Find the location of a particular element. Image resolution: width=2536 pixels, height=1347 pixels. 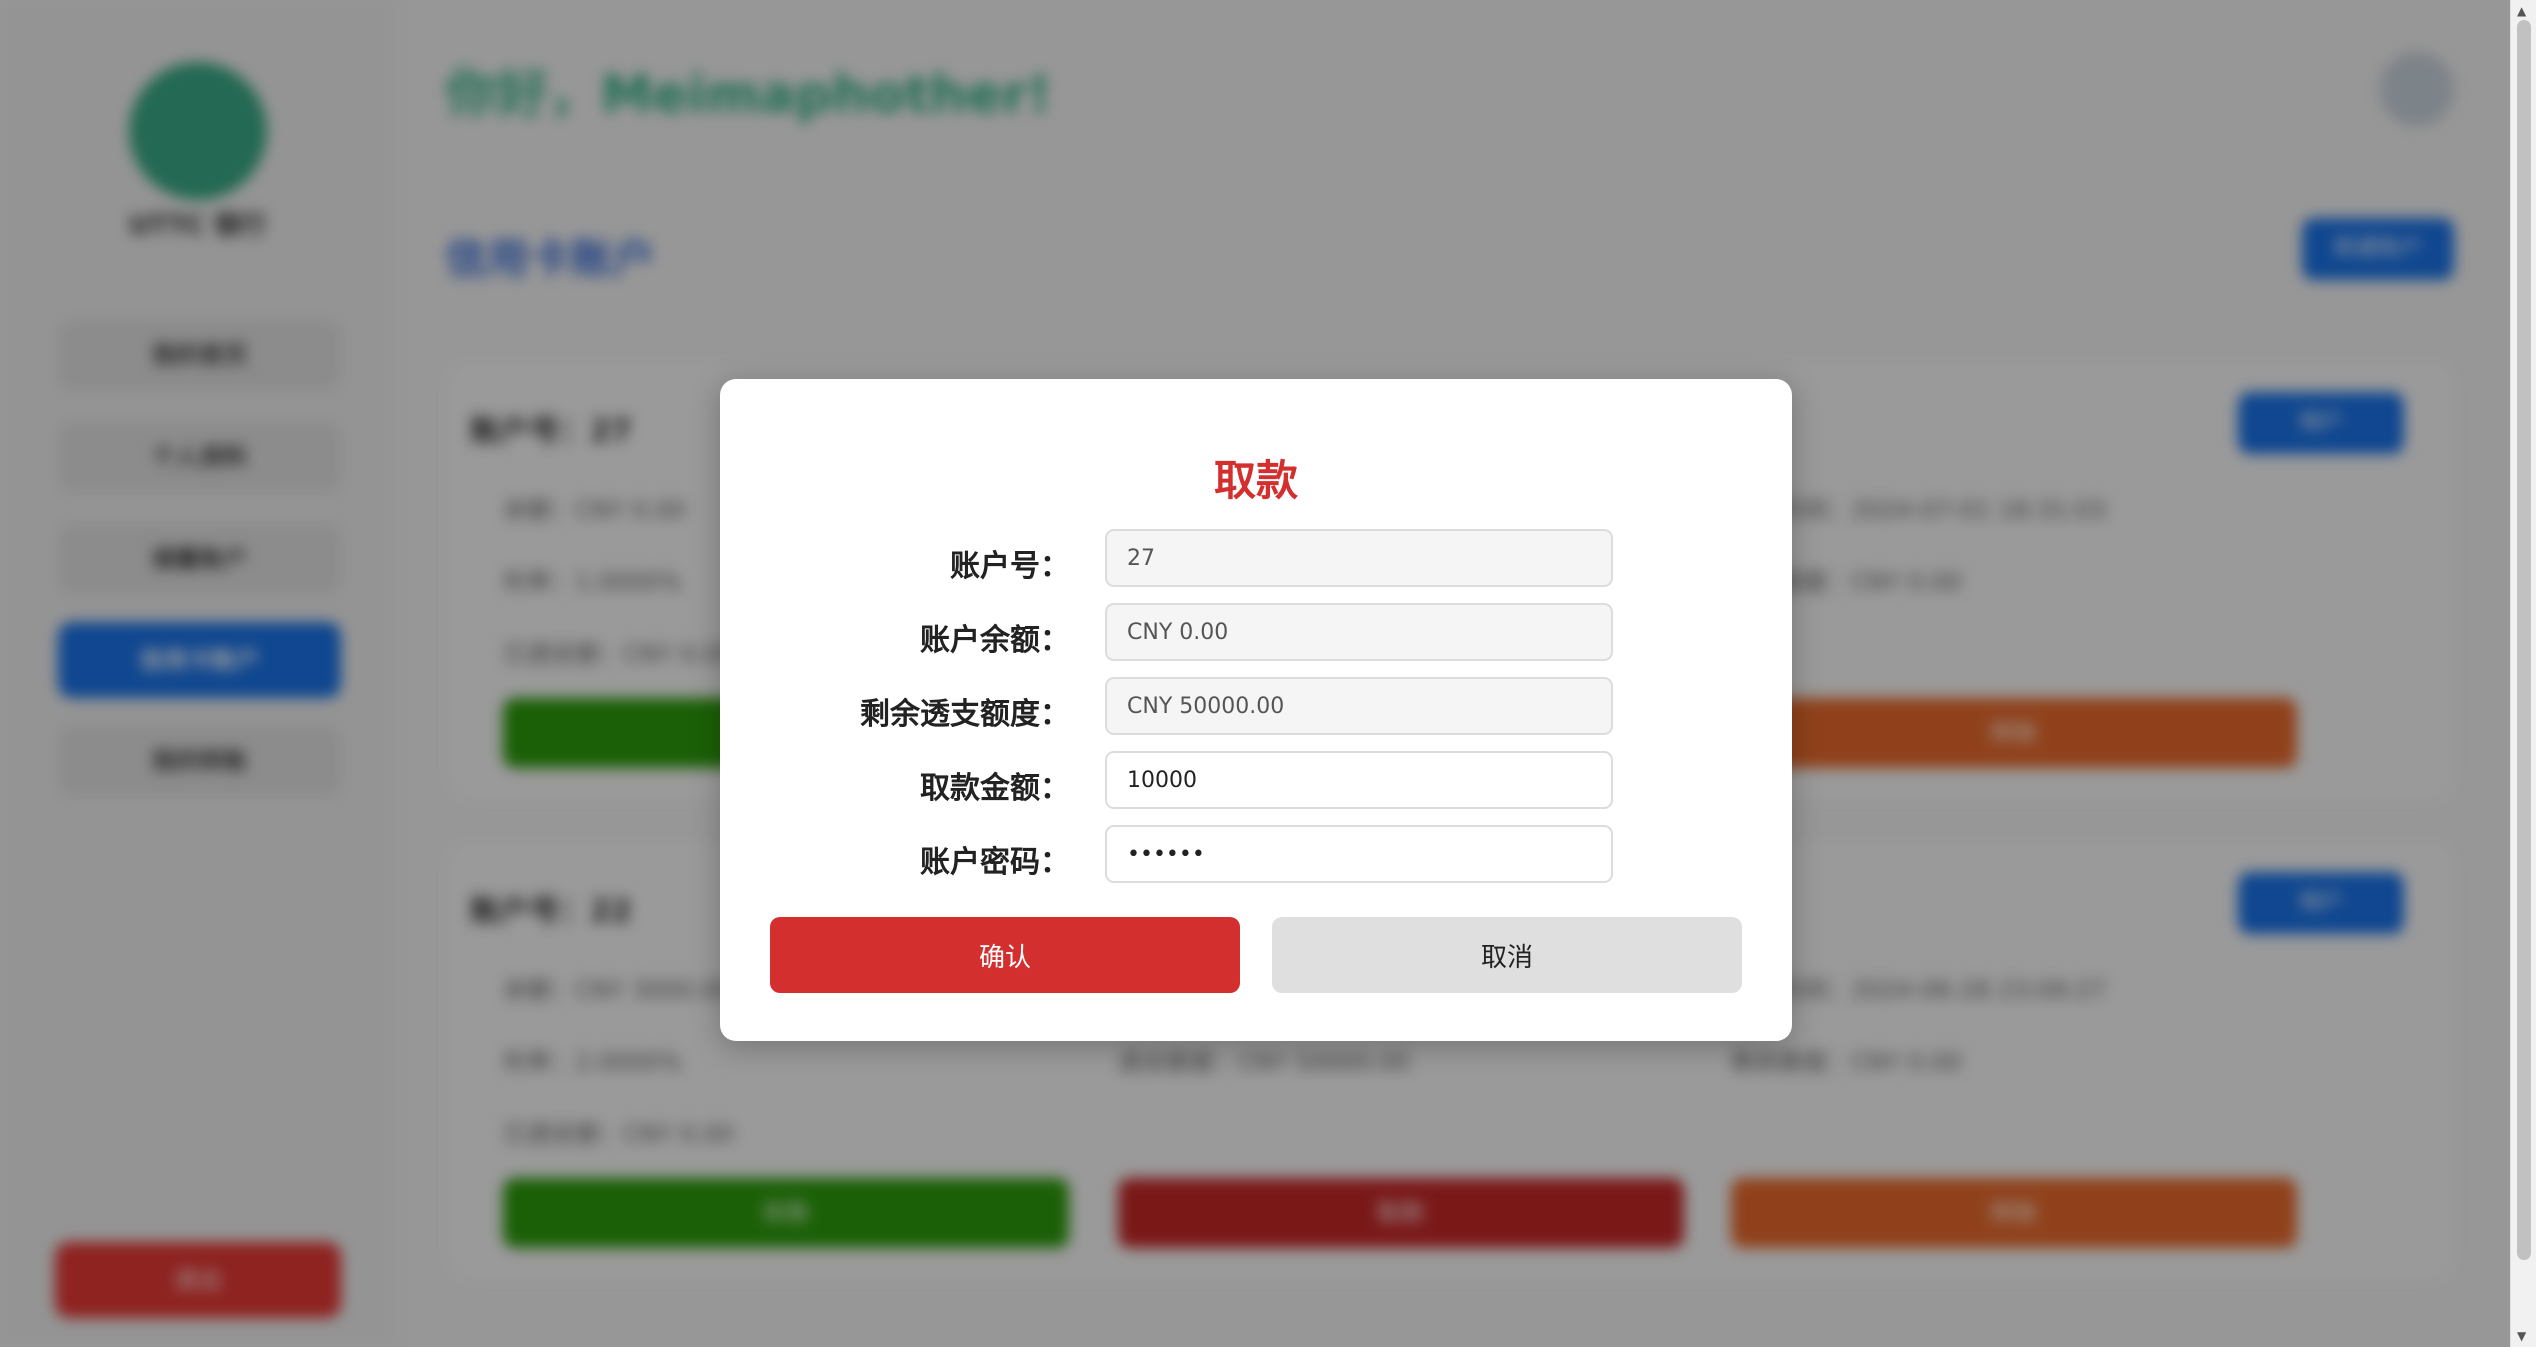

form-row-amount: 取款金额： is located at coordinates (1256, 780).